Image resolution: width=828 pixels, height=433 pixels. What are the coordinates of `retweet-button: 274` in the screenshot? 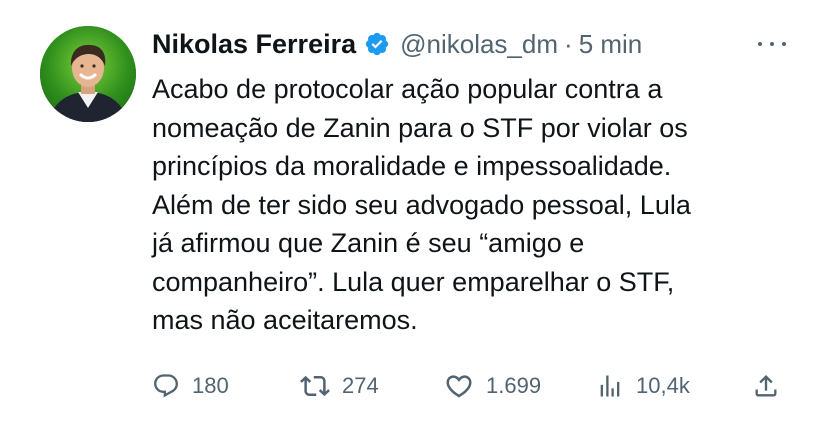 It's located at (339, 386).